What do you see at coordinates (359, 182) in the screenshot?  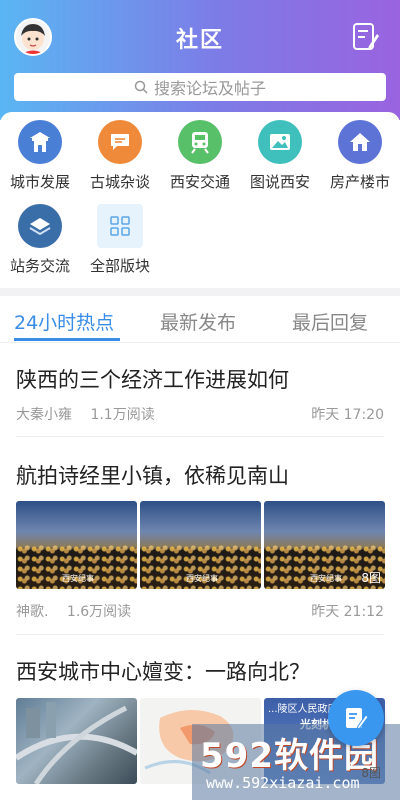 I see `category-label: 房产楼市` at bounding box center [359, 182].